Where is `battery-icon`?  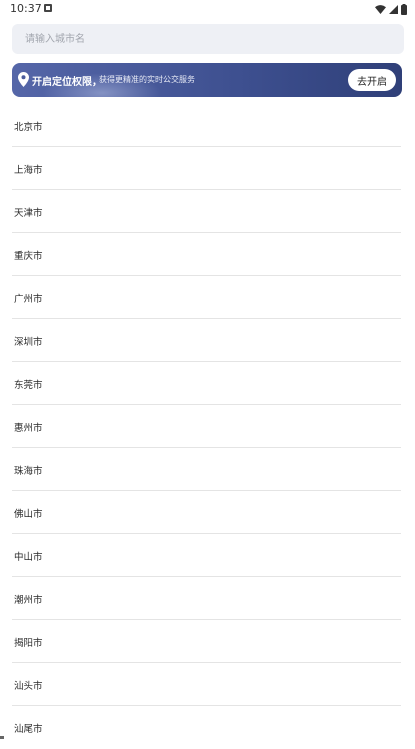
battery-icon is located at coordinates (404, 9).